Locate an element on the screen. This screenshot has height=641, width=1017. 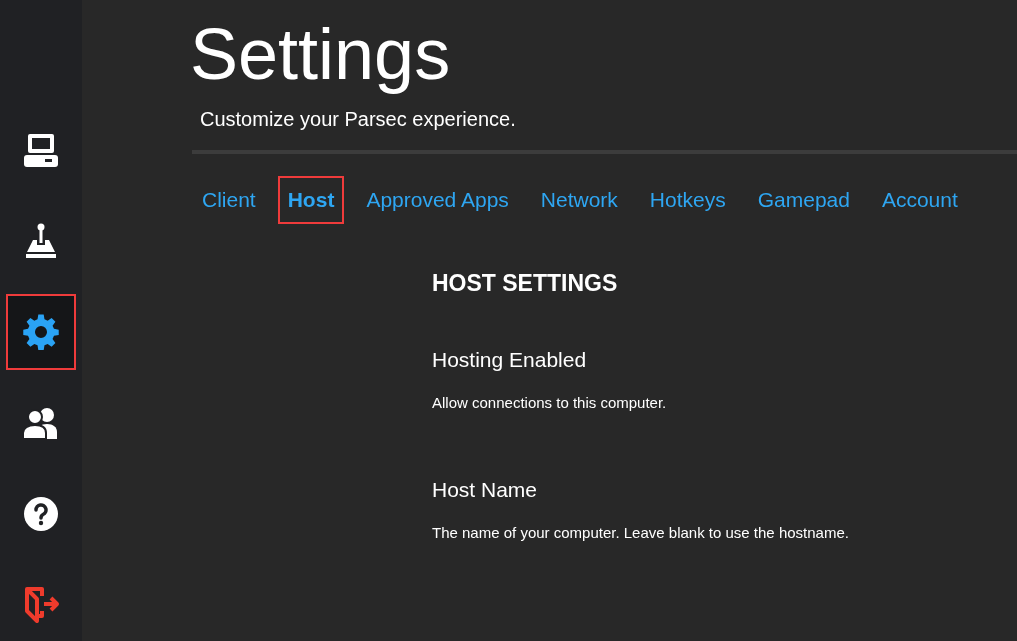
help-icon is located at coordinates (41, 514).